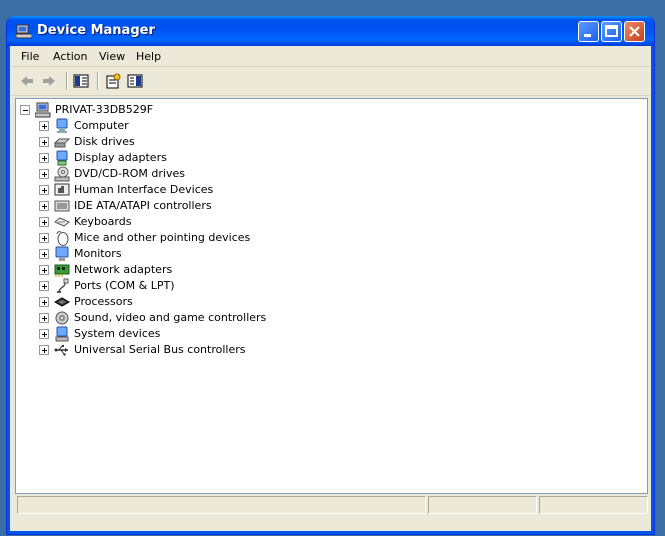 This screenshot has width=665, height=536. I want to click on tree-item-usb-controllers: Universal Serial Bus controllers, so click(216, 350).